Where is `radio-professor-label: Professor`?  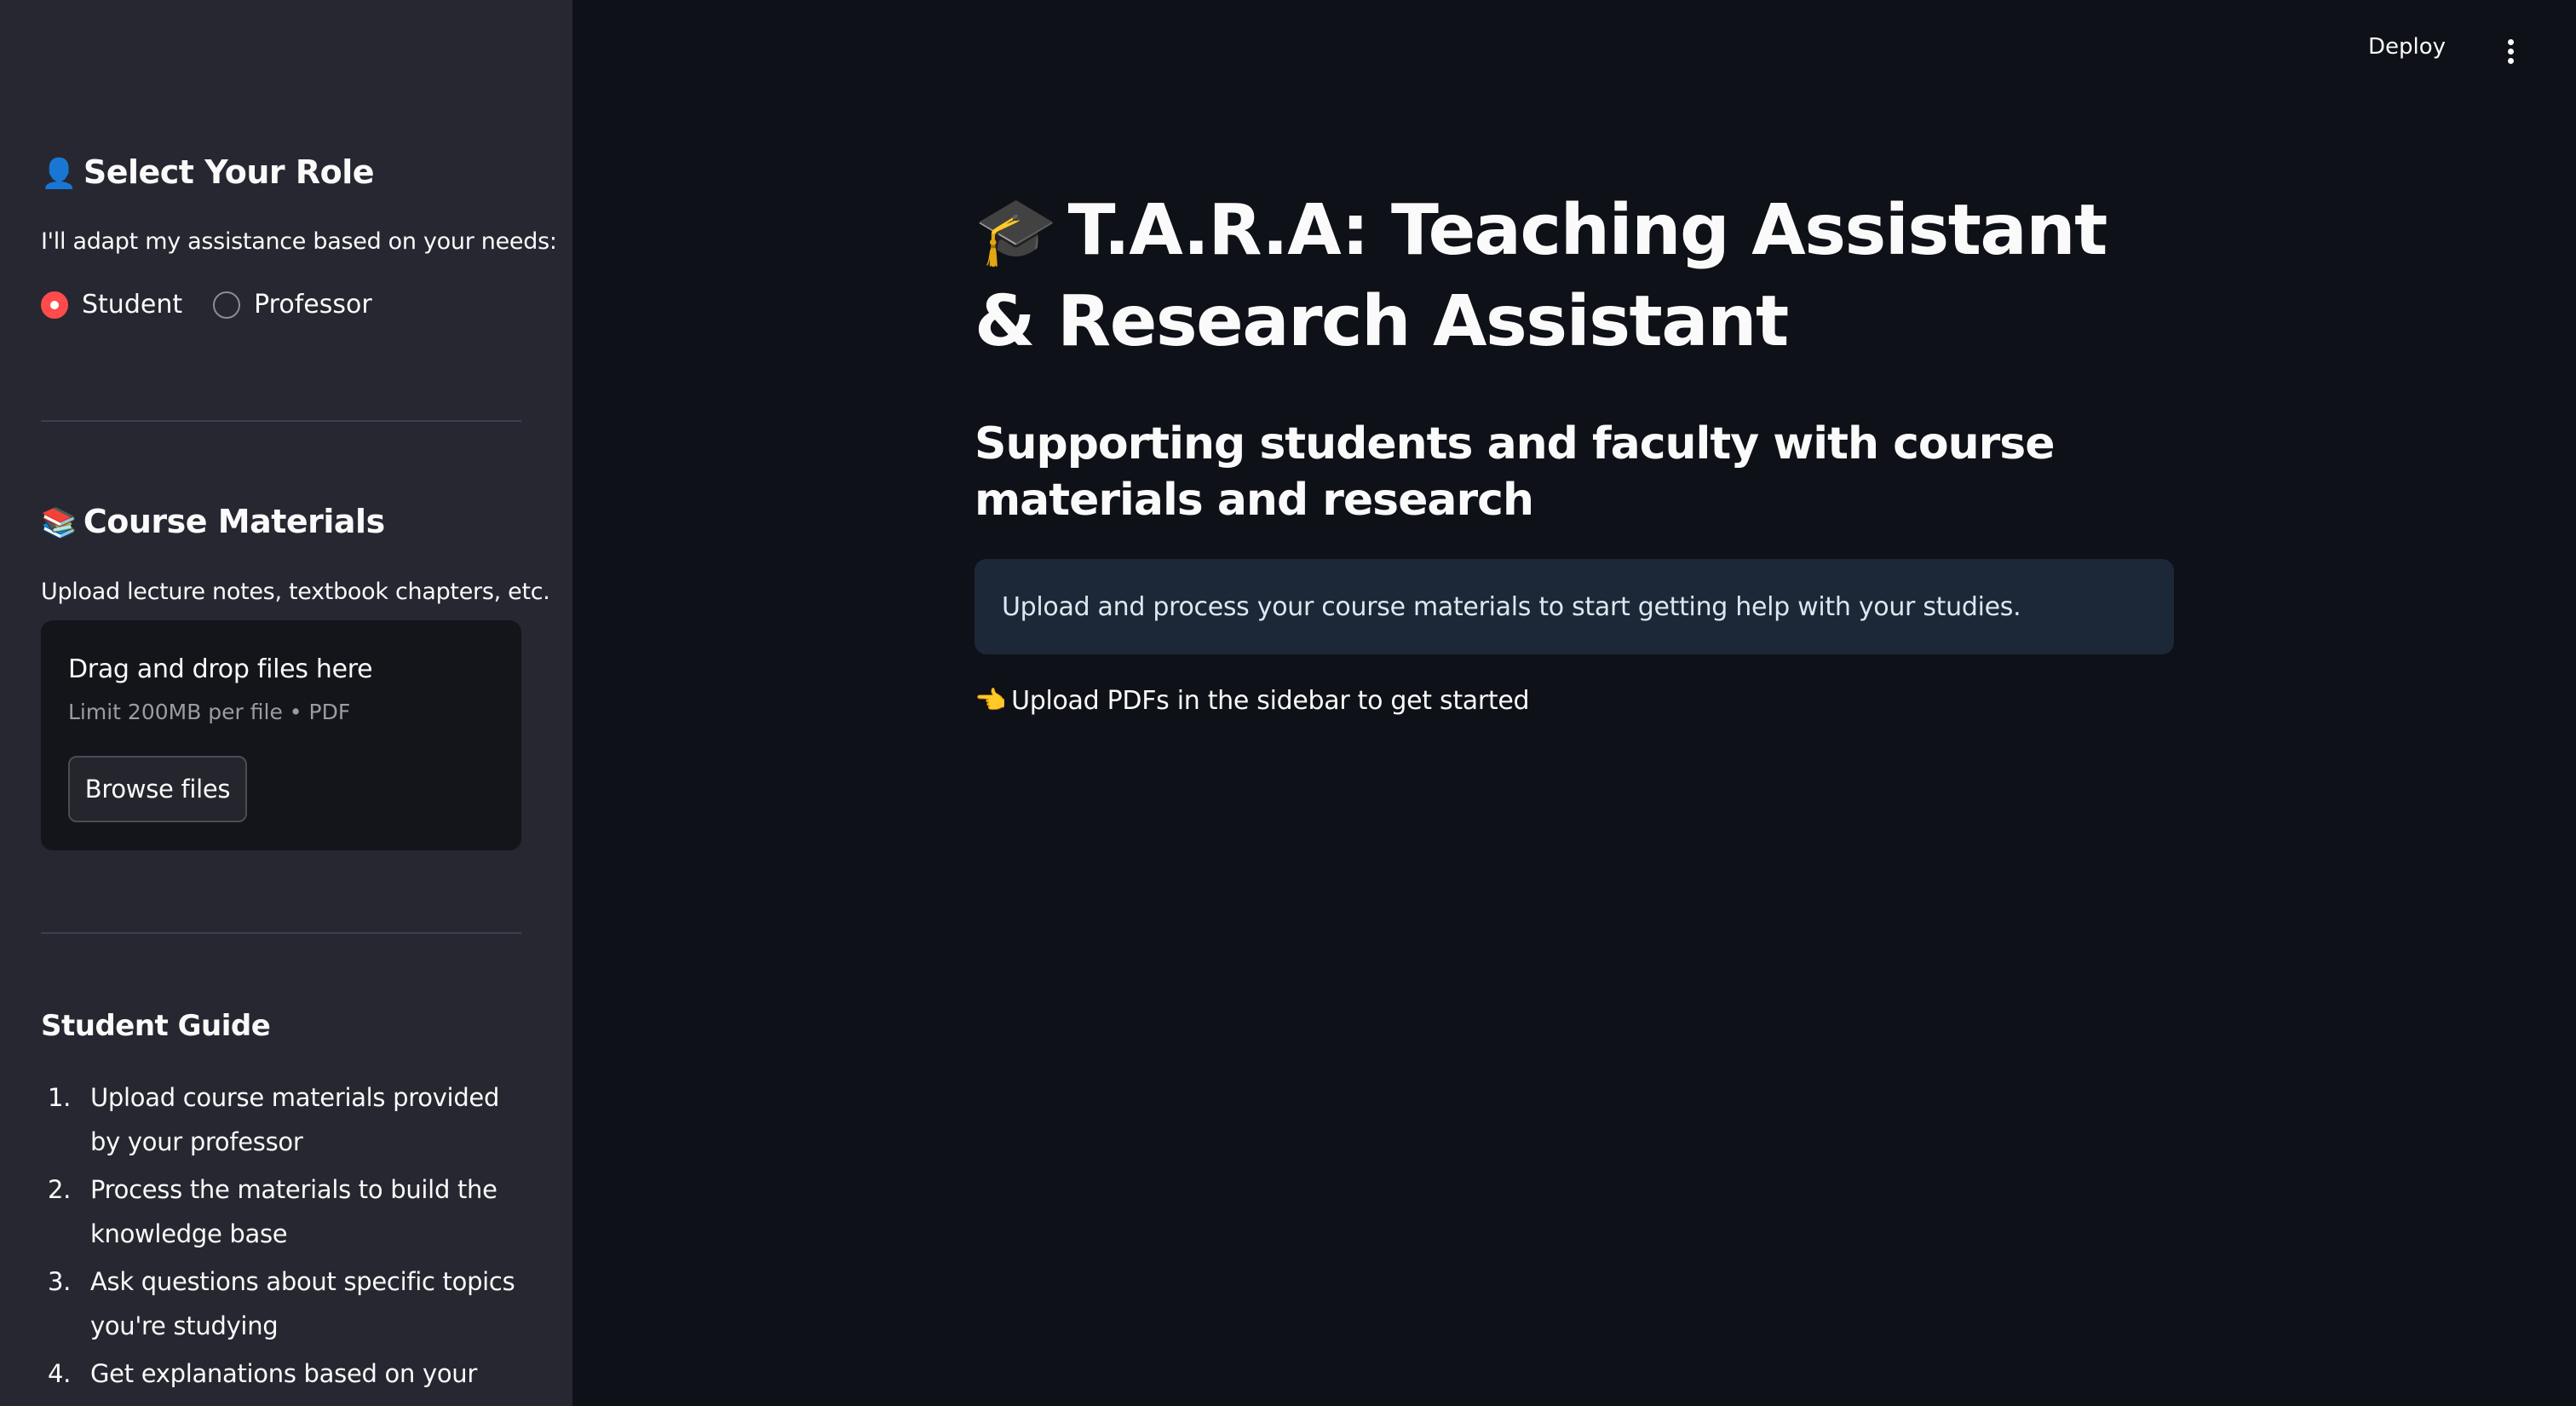
radio-professor-label: Professor is located at coordinates (313, 305).